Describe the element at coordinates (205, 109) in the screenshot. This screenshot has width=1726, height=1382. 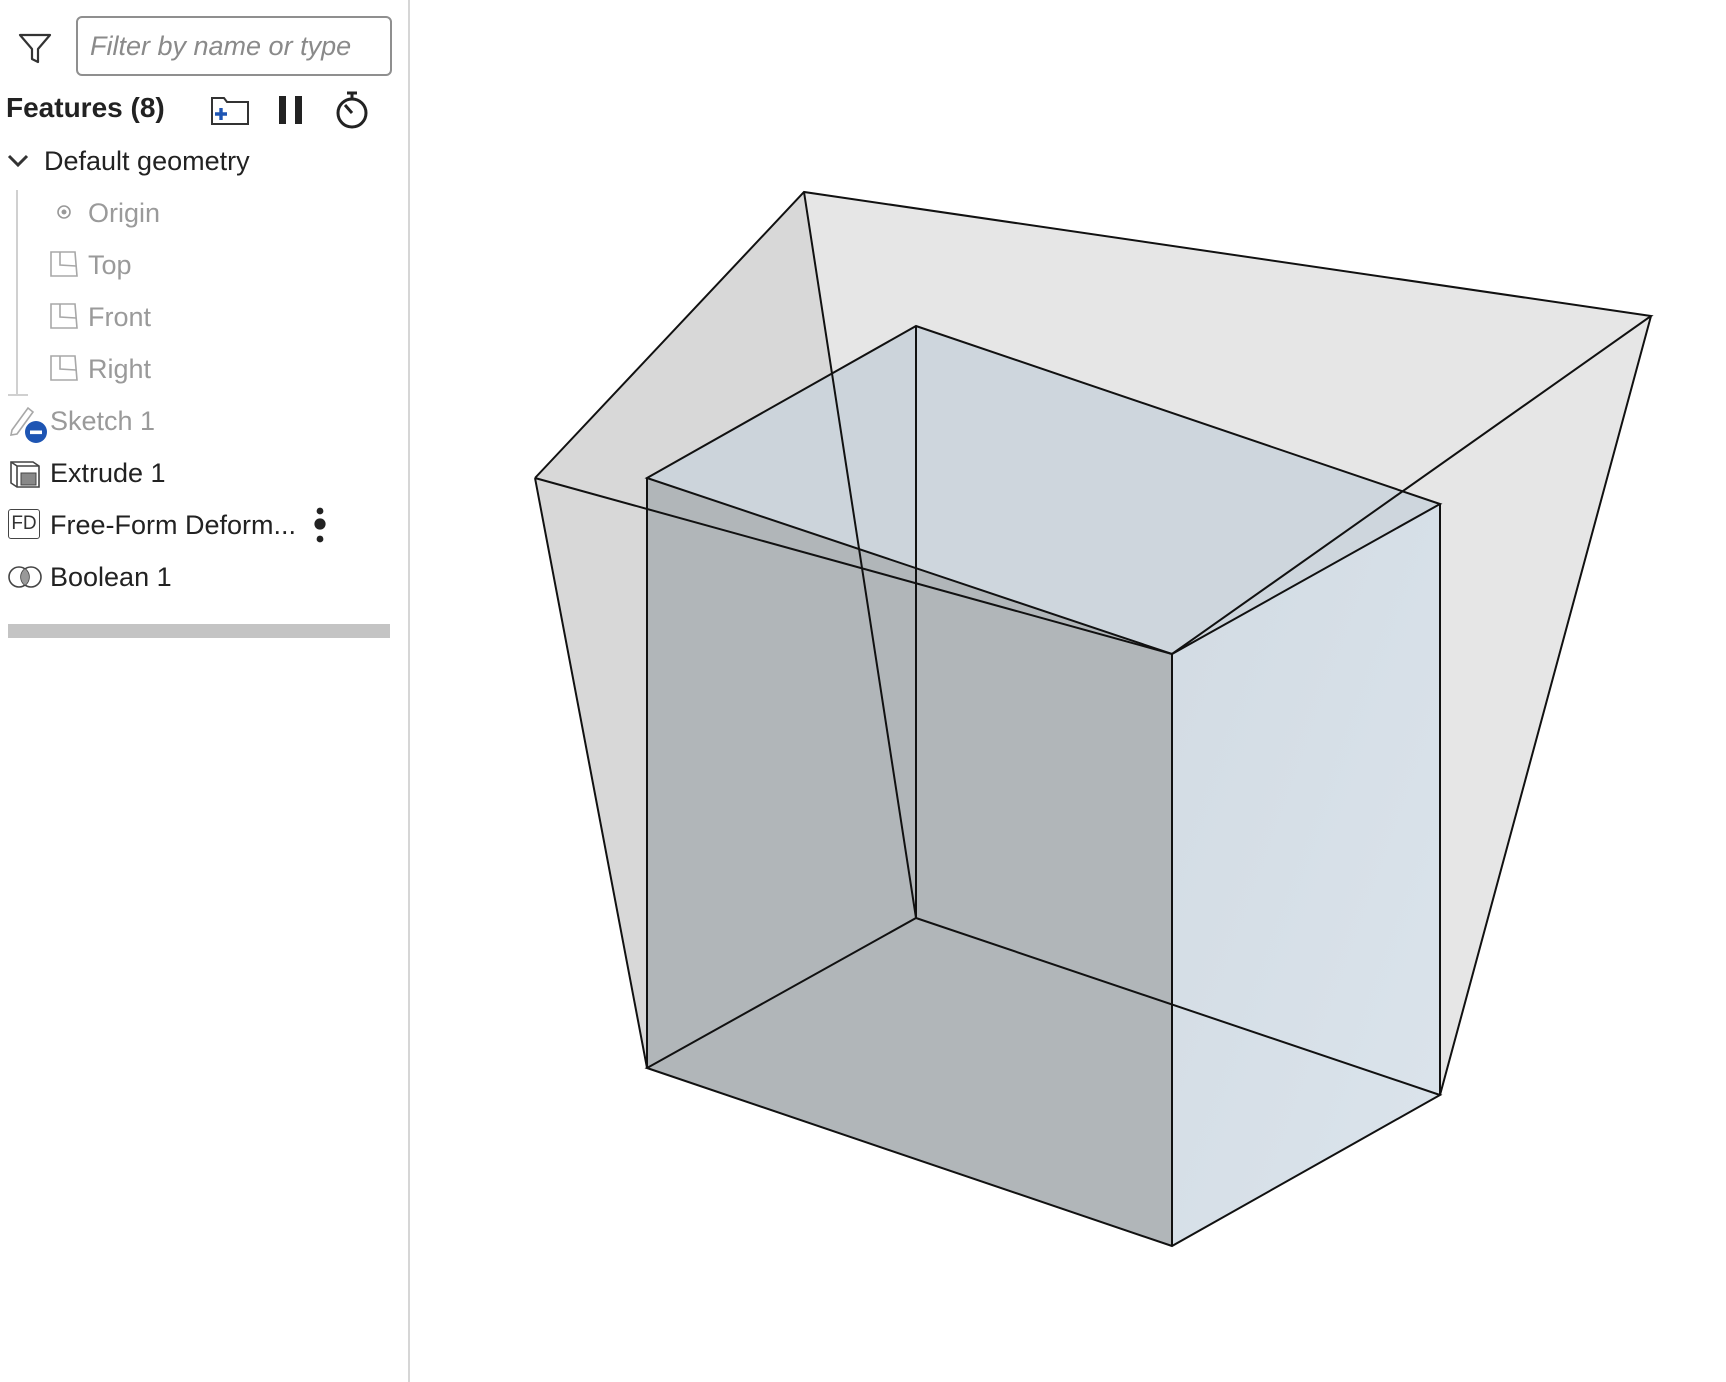
I see `features-header: Features (8)` at that location.